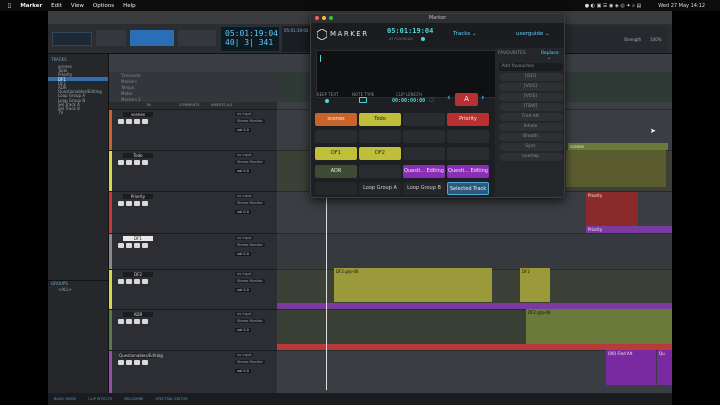  I want to click on marker-button-scenes: scenes, so click(336, 119).